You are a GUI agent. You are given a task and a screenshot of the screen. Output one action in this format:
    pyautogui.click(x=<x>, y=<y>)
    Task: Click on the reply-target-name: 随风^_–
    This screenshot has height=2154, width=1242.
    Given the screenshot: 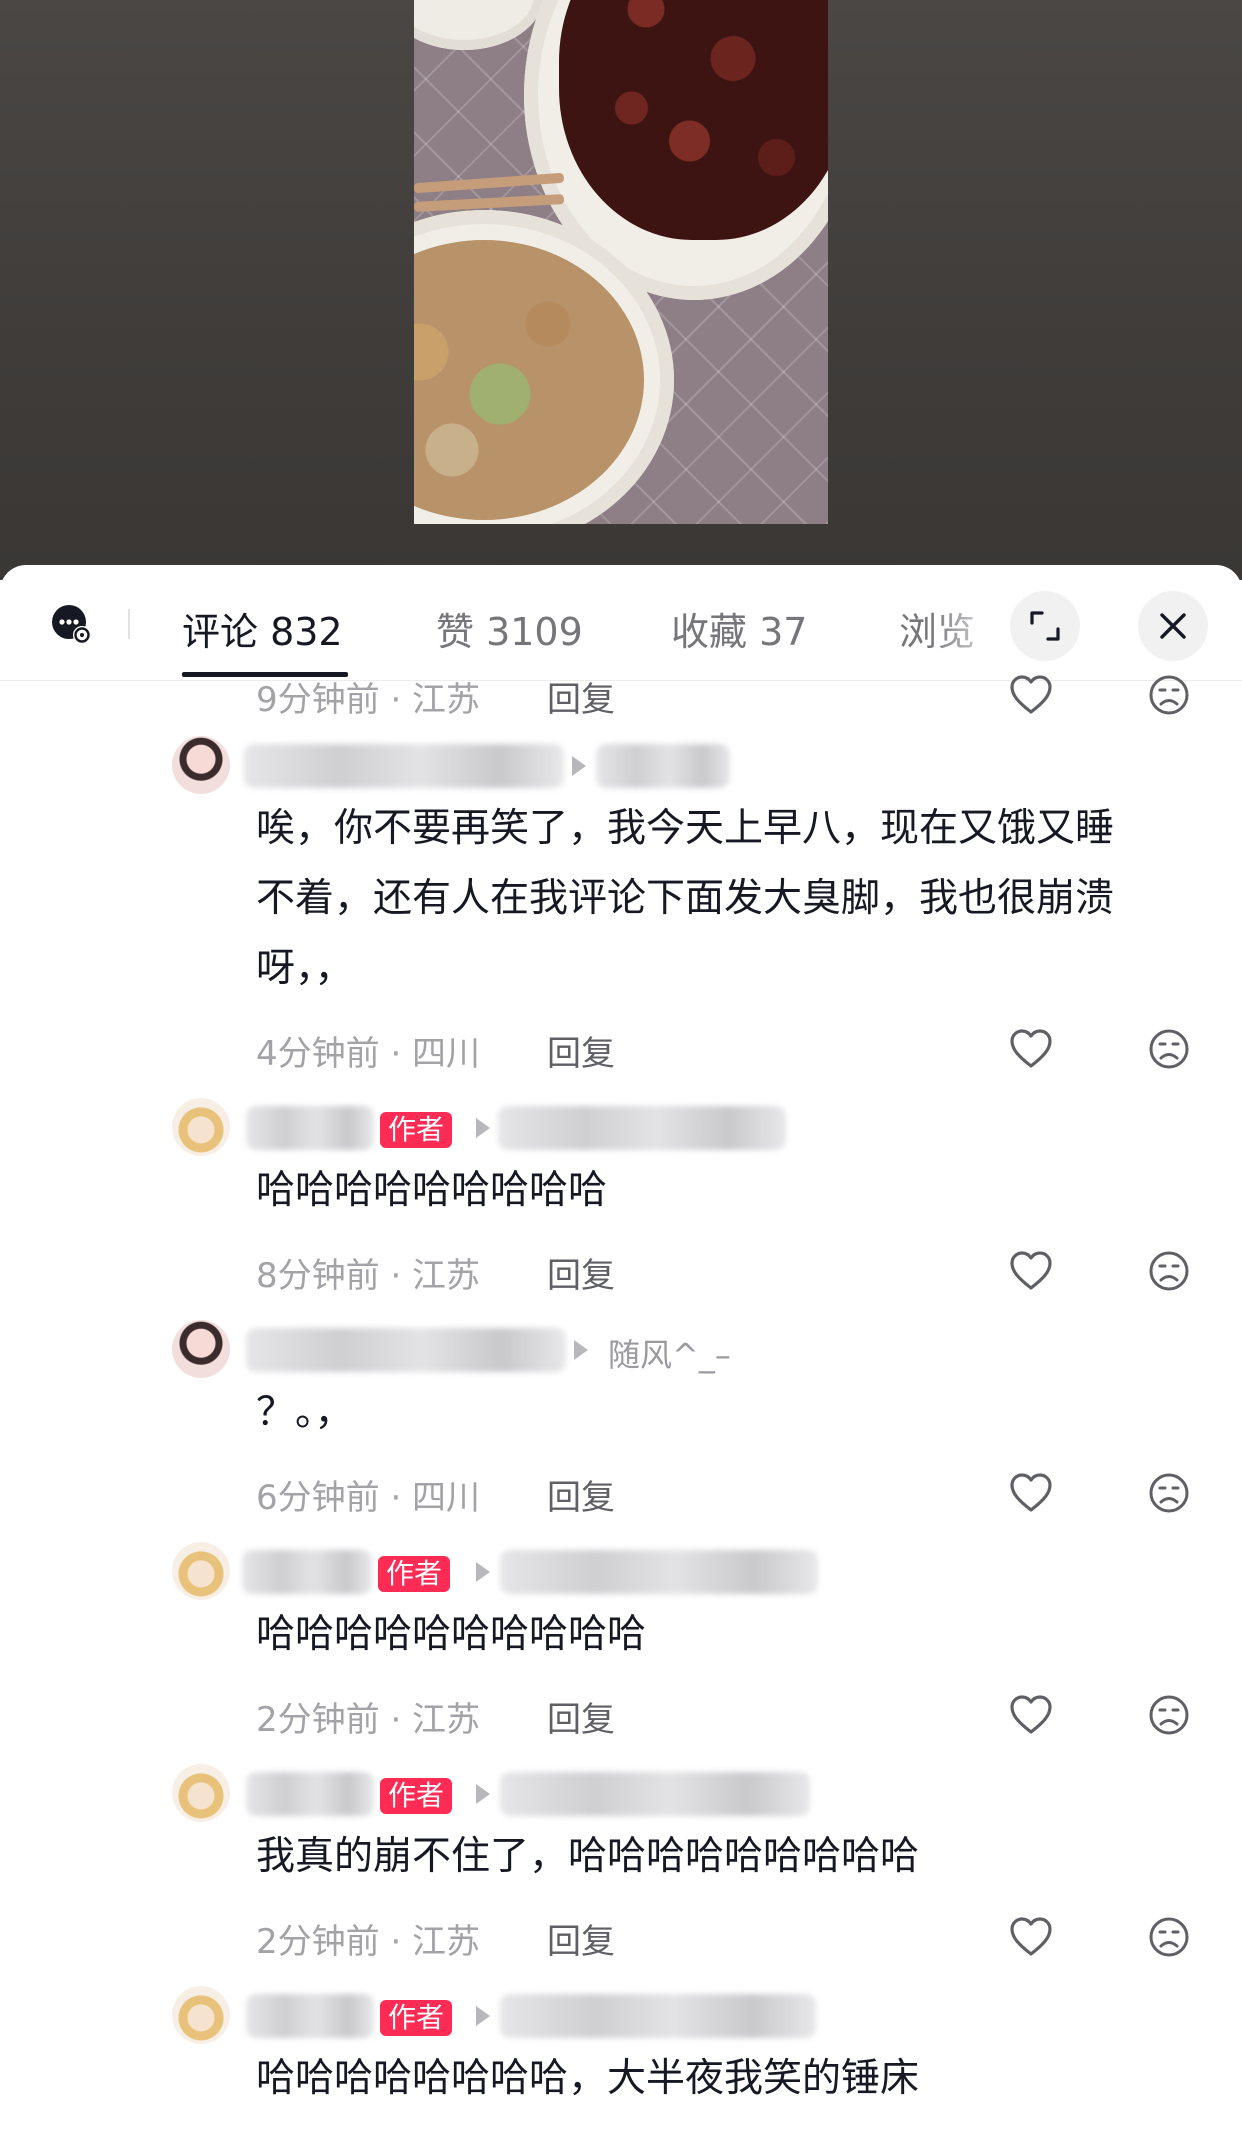 What is the action you would take?
    pyautogui.click(x=669, y=1353)
    